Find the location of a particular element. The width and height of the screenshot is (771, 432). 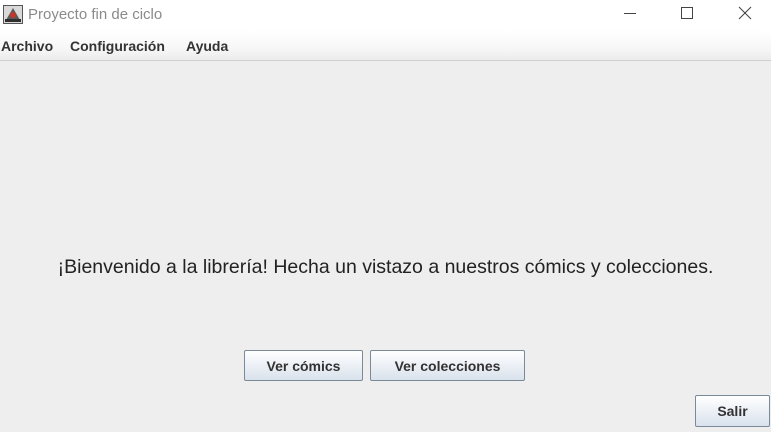

maximize-button is located at coordinates (687, 15).